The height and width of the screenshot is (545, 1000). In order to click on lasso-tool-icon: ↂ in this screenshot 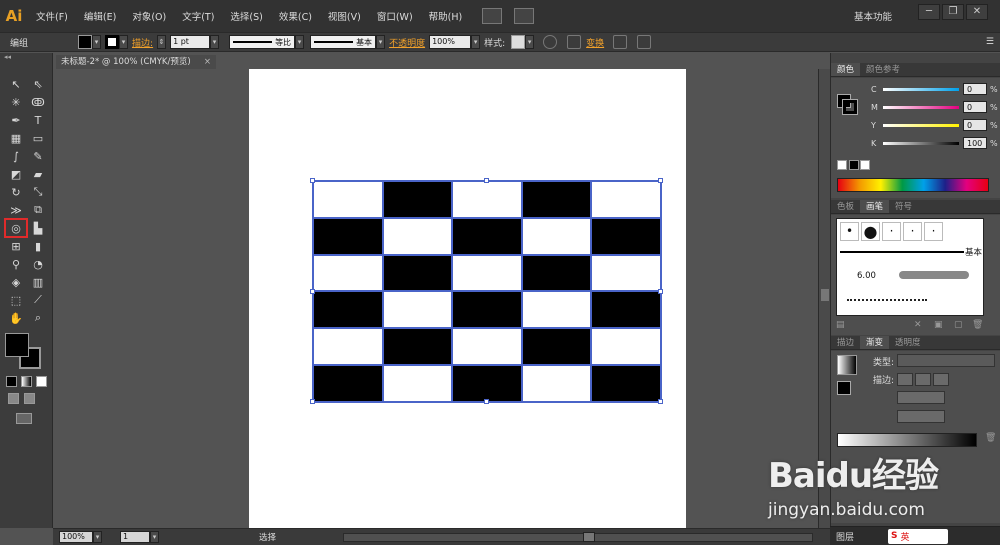, I will do `click(38, 102)`.